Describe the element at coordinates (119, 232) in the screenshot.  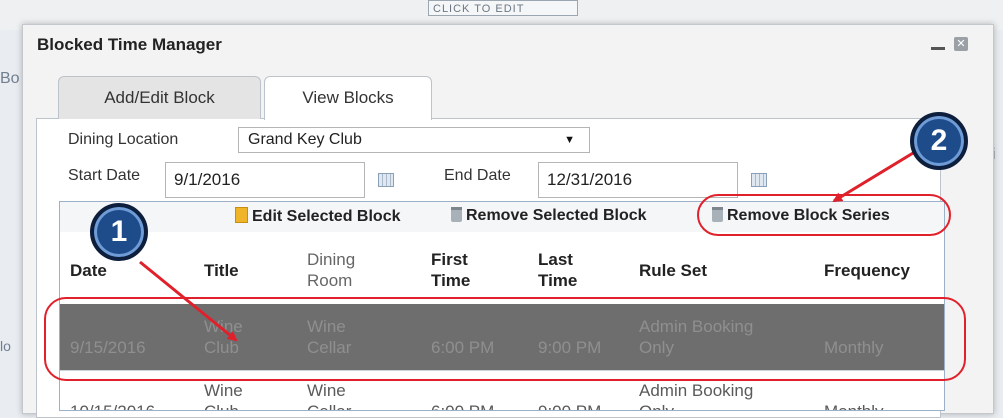
I see `callout-badge-1: 1` at that location.